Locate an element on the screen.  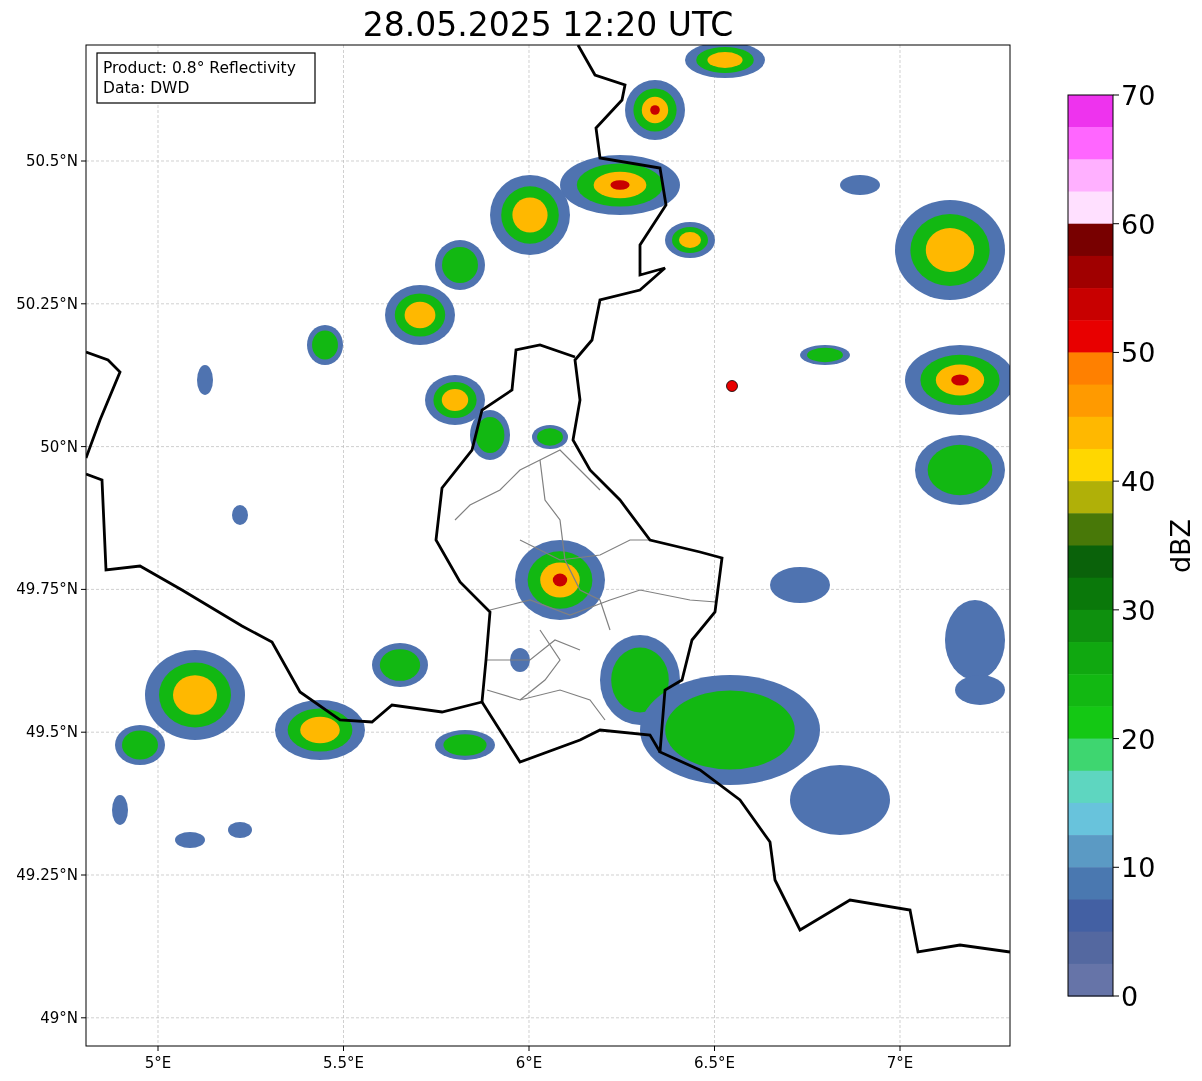
axis-tick-label: 50.5°N is located at coordinates (51, 161).